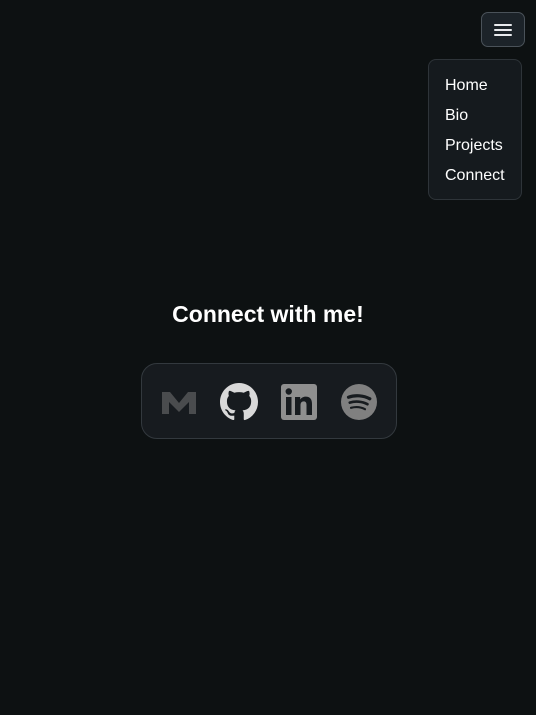 This screenshot has width=536, height=715. Describe the element at coordinates (483, 180) in the screenshot. I see `nav-item-connect: Connect` at that location.